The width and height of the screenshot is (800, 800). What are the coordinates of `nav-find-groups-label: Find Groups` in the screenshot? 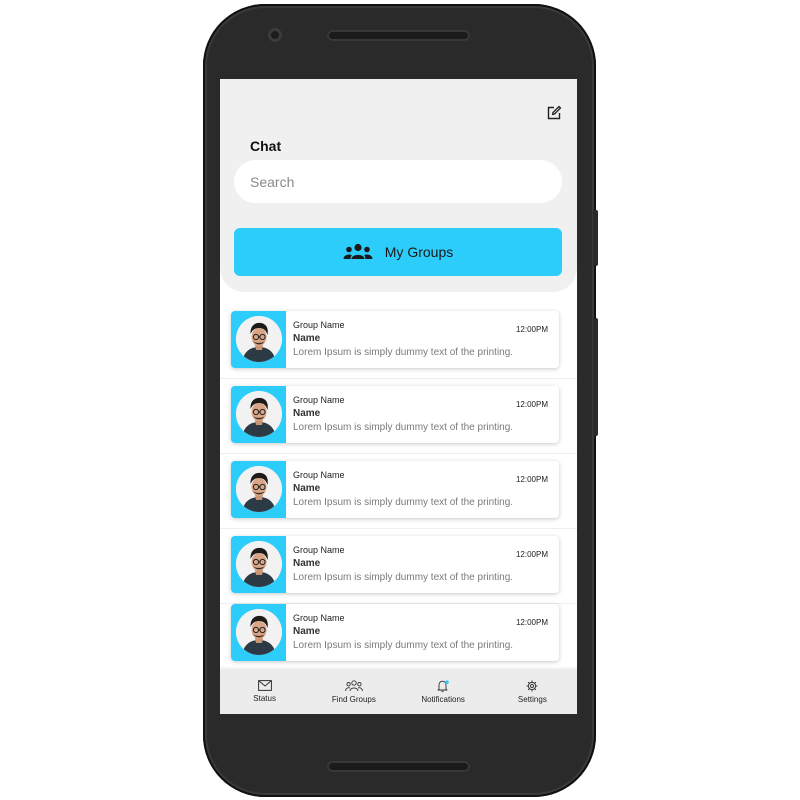 It's located at (353, 699).